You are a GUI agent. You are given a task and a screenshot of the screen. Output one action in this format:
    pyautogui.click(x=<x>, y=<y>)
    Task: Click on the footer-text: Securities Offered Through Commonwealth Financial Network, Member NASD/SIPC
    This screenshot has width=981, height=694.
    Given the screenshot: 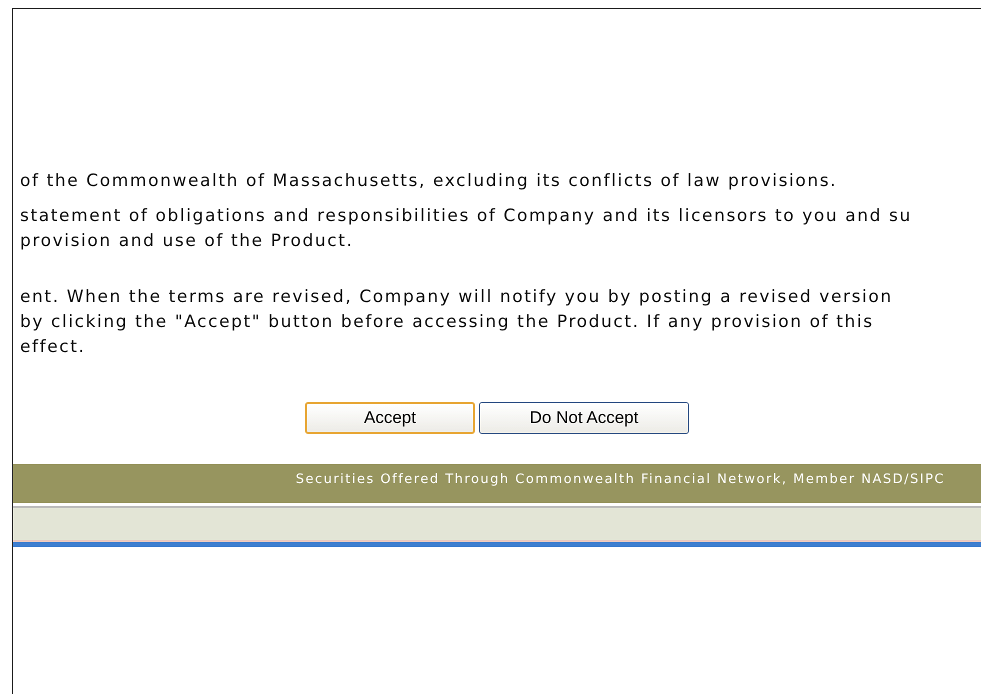 What is the action you would take?
    pyautogui.click(x=620, y=480)
    